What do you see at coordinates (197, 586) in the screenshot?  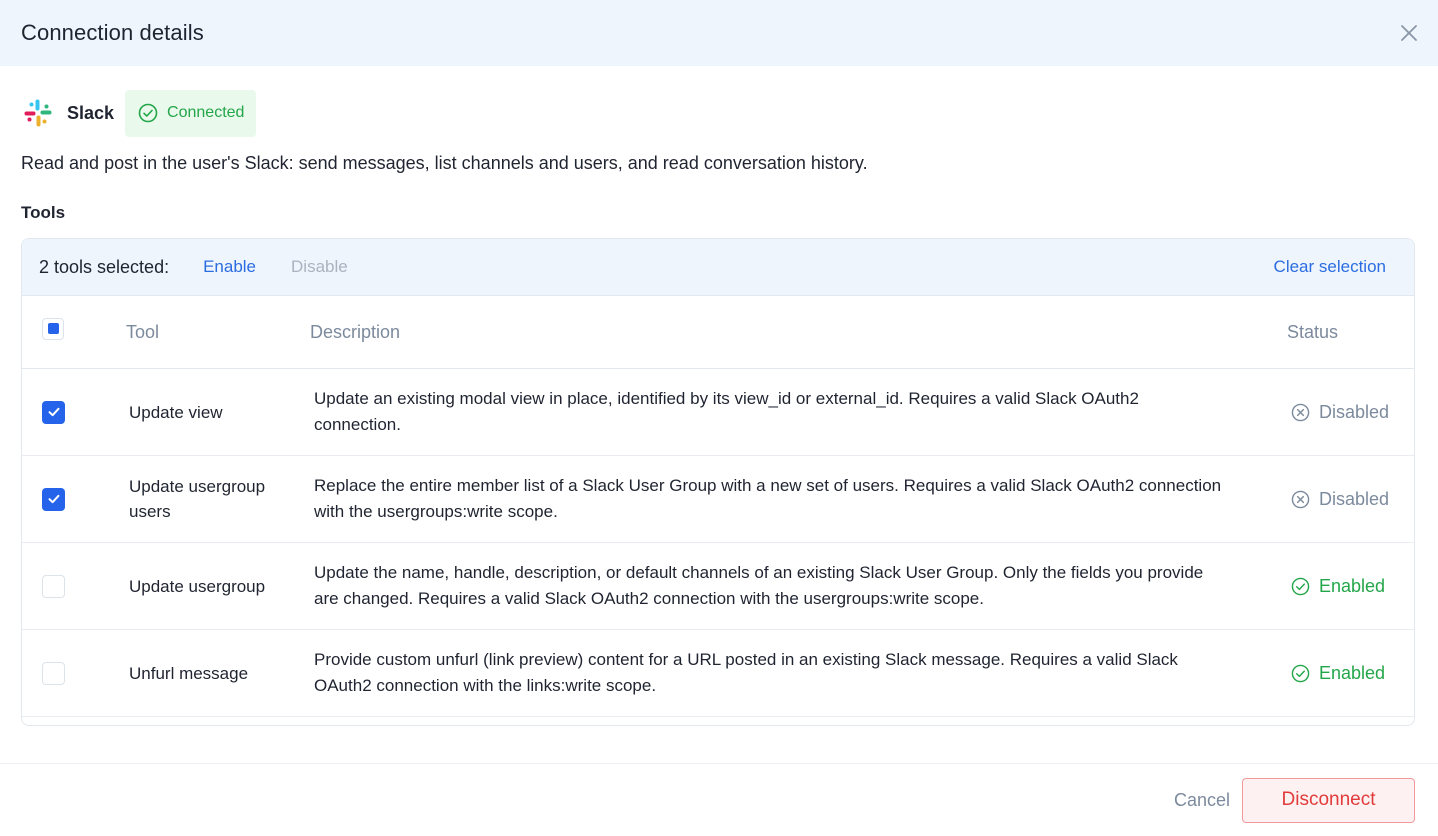 I see `tool-name: Update usergroup` at bounding box center [197, 586].